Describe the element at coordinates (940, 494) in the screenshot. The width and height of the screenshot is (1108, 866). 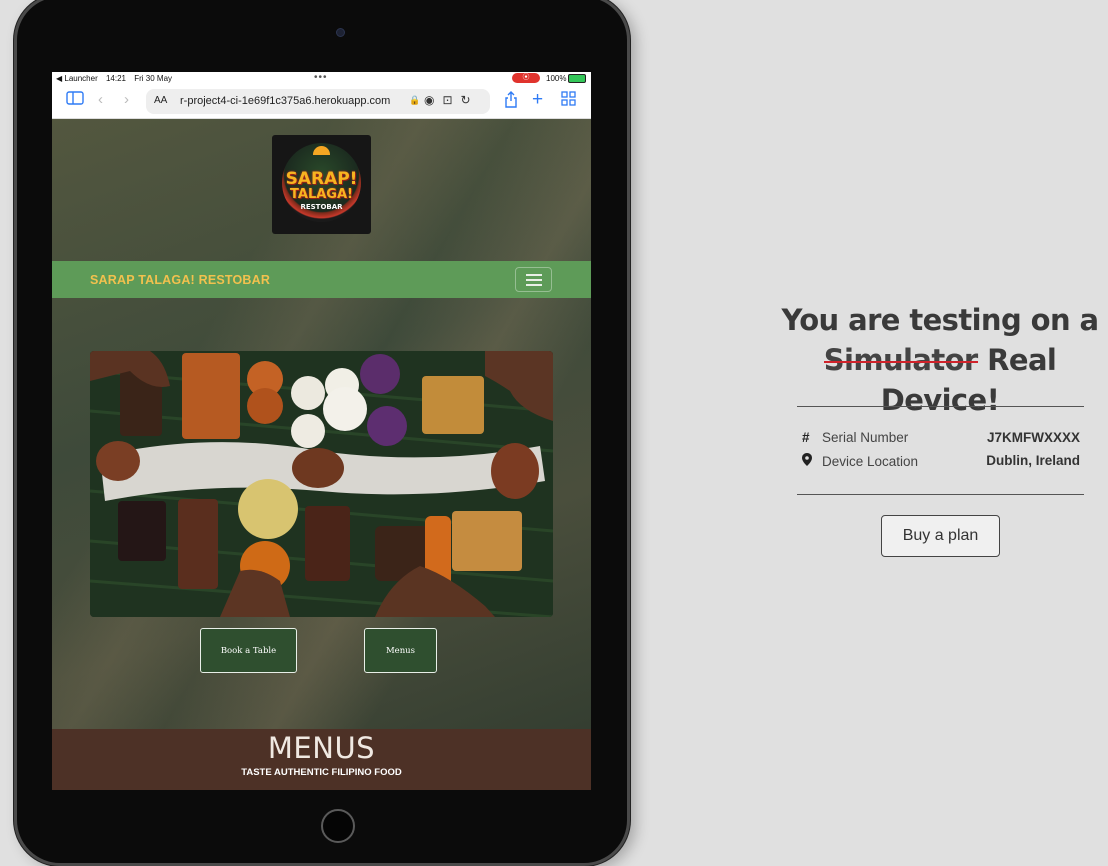
I see `divider-bottom` at that location.